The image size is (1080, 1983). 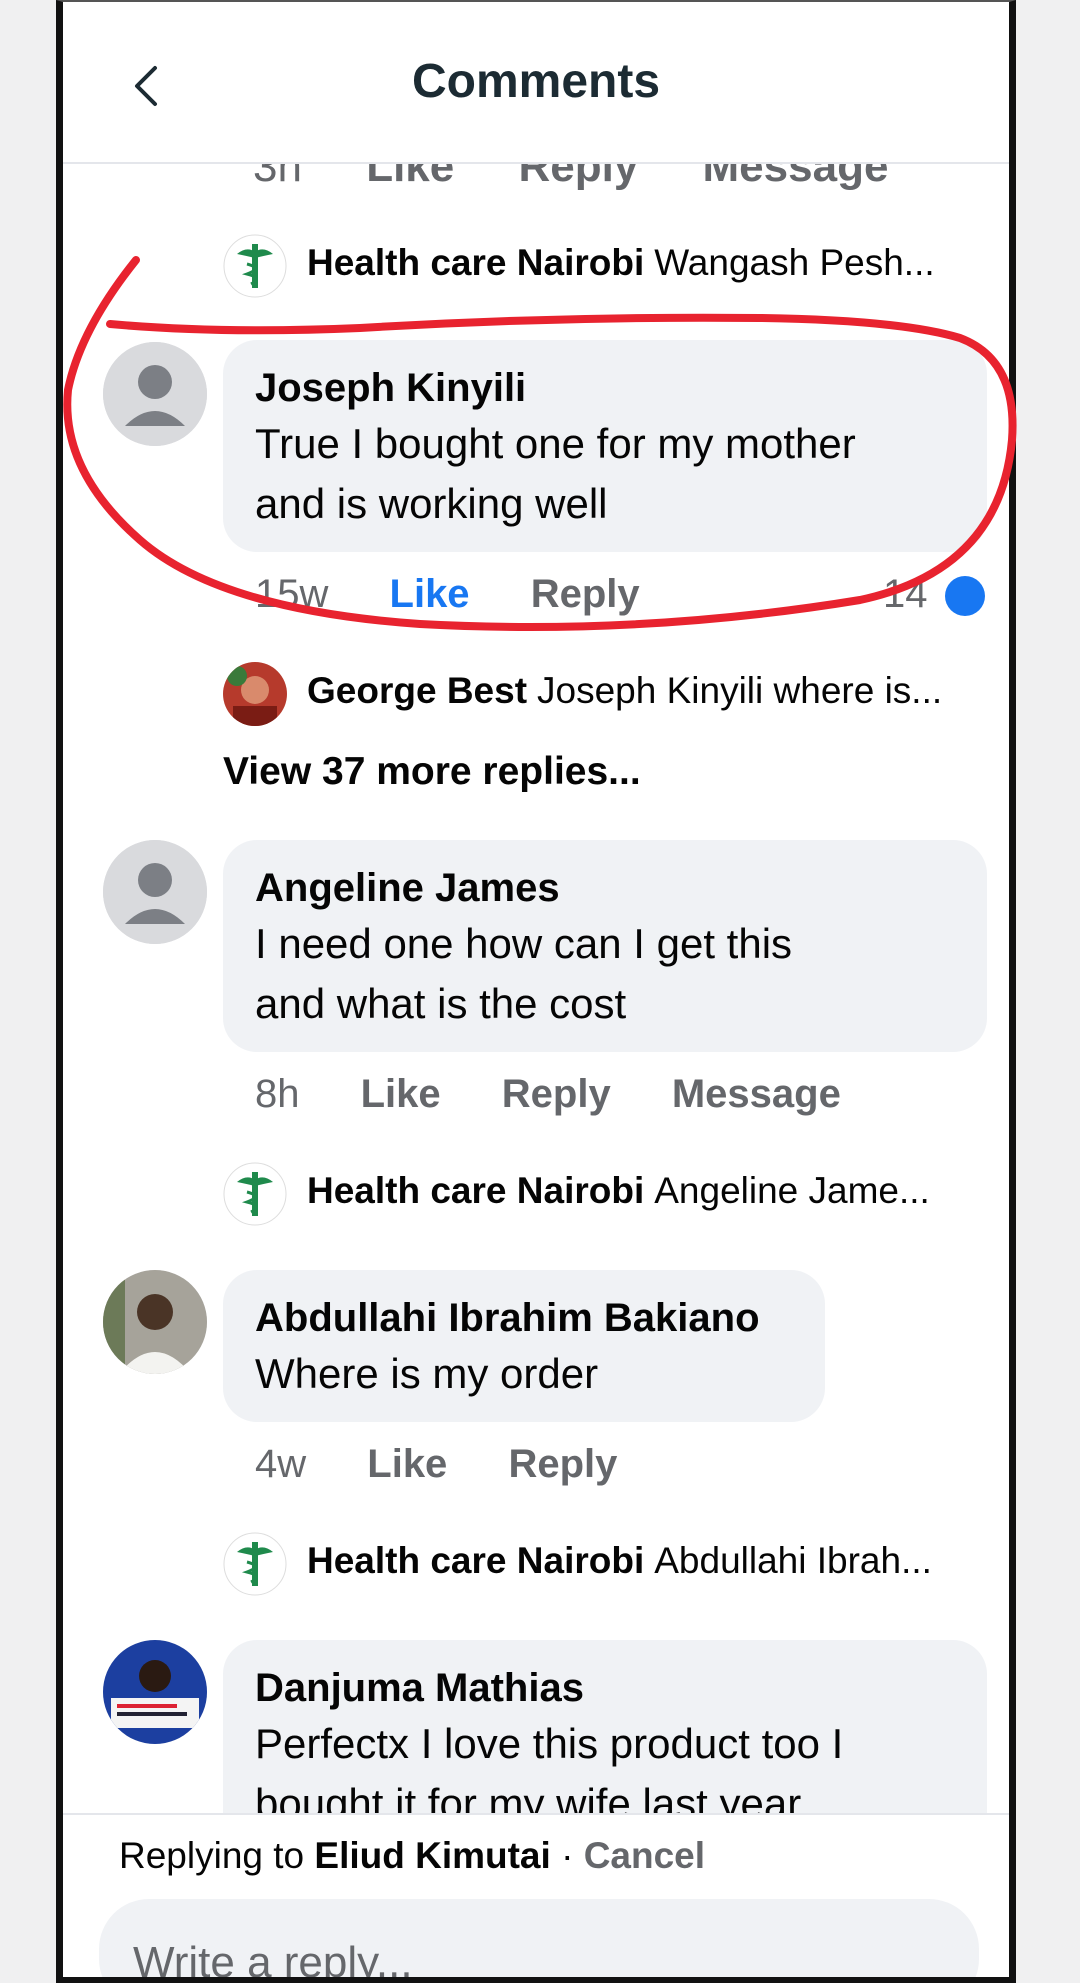 I want to click on comment-actions: 4w Like Reply, so click(x=461, y=1464).